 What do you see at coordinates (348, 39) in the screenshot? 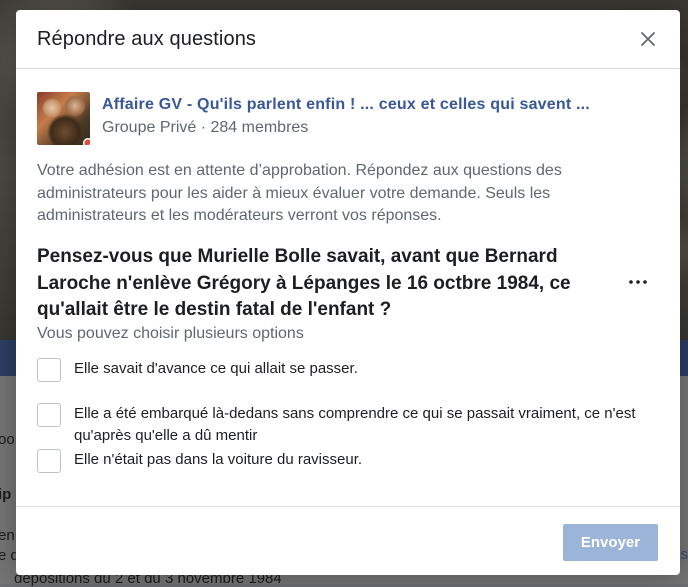
I see `dialog-header: Répondre aux questions` at bounding box center [348, 39].